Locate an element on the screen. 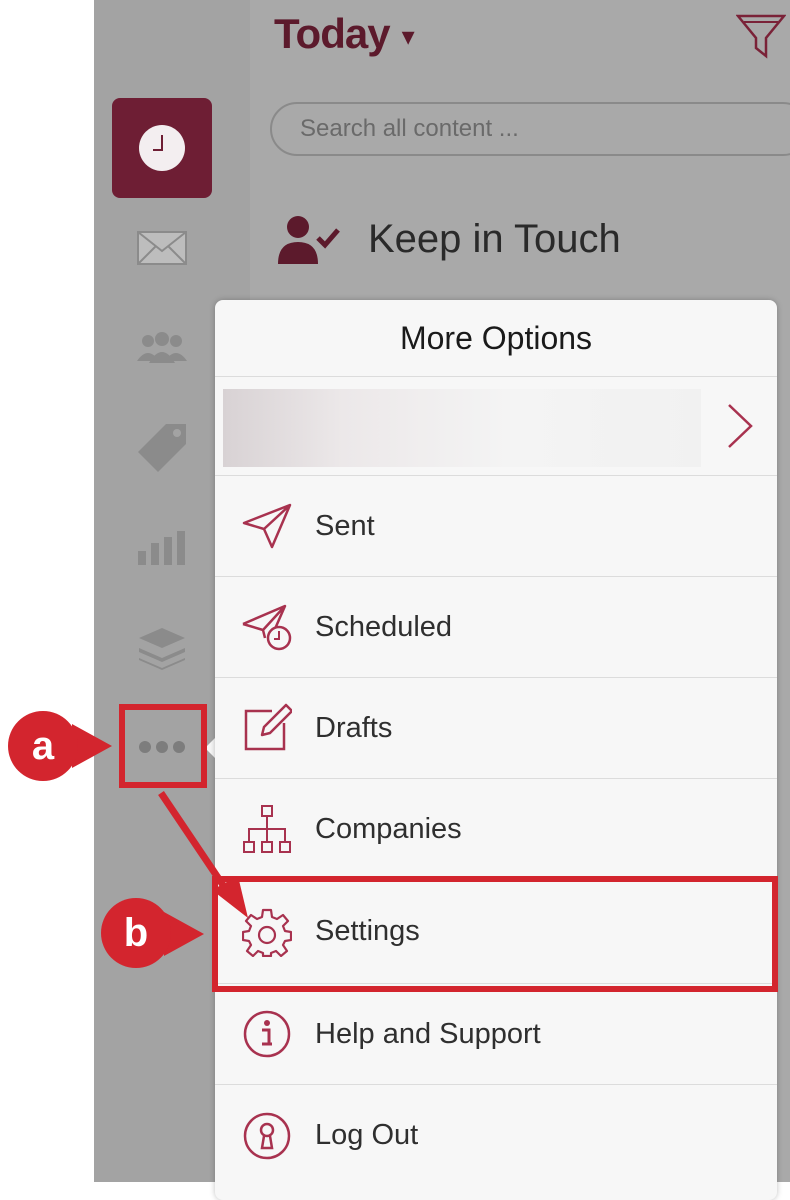 The image size is (790, 1200). badge-pointer-a is located at coordinates (92, 746).